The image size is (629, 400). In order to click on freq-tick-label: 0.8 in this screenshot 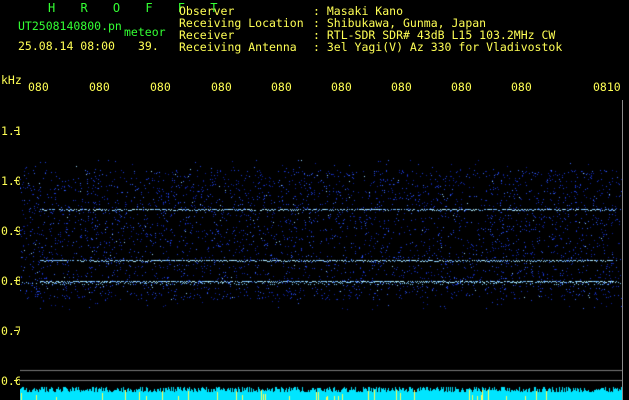, I will do `click(11, 281)`.